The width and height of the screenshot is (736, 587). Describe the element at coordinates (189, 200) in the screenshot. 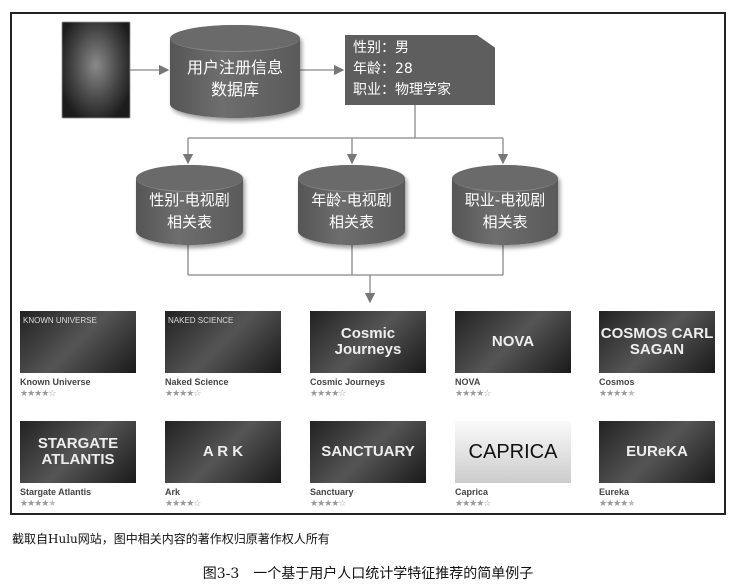

I see `table-label: 性别-电视剧` at that location.